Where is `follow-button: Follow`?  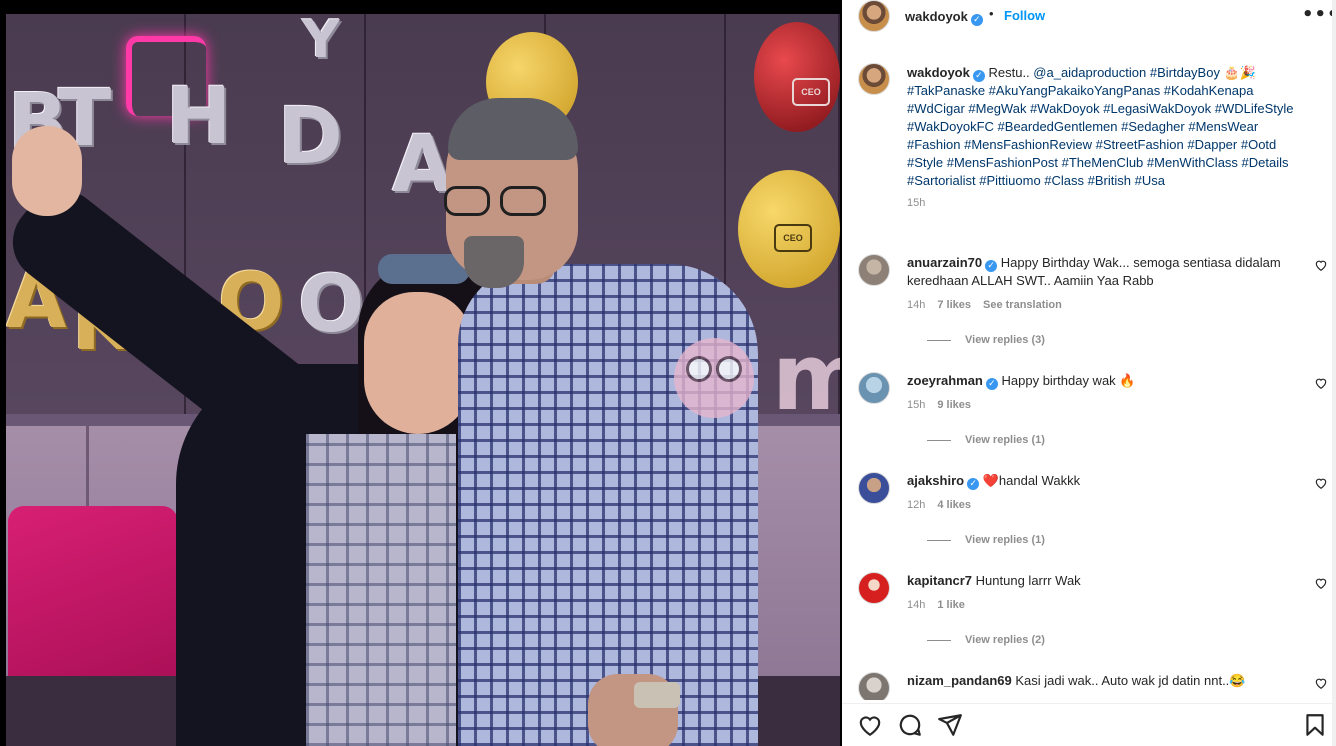 follow-button: Follow is located at coordinates (1024, 15).